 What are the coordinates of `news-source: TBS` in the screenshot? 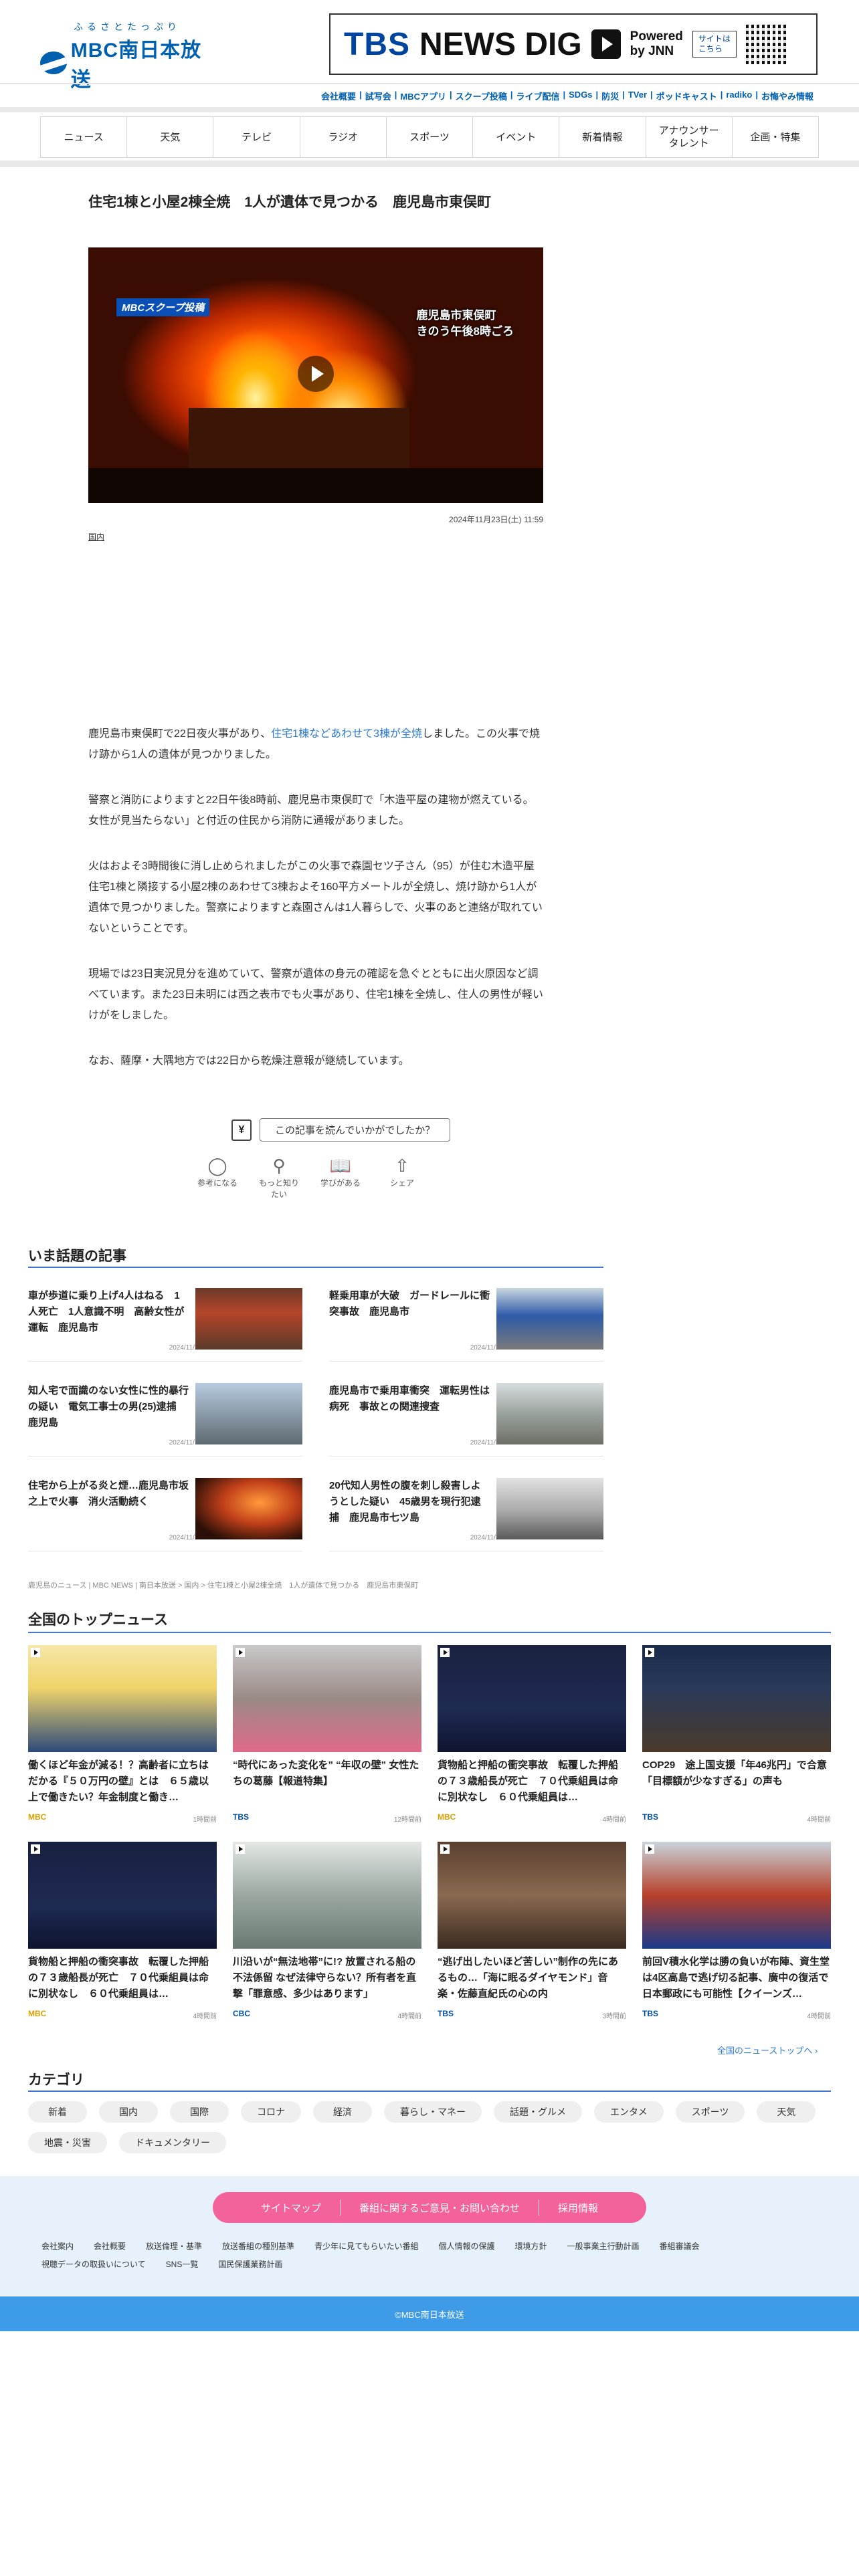 It's located at (241, 1817).